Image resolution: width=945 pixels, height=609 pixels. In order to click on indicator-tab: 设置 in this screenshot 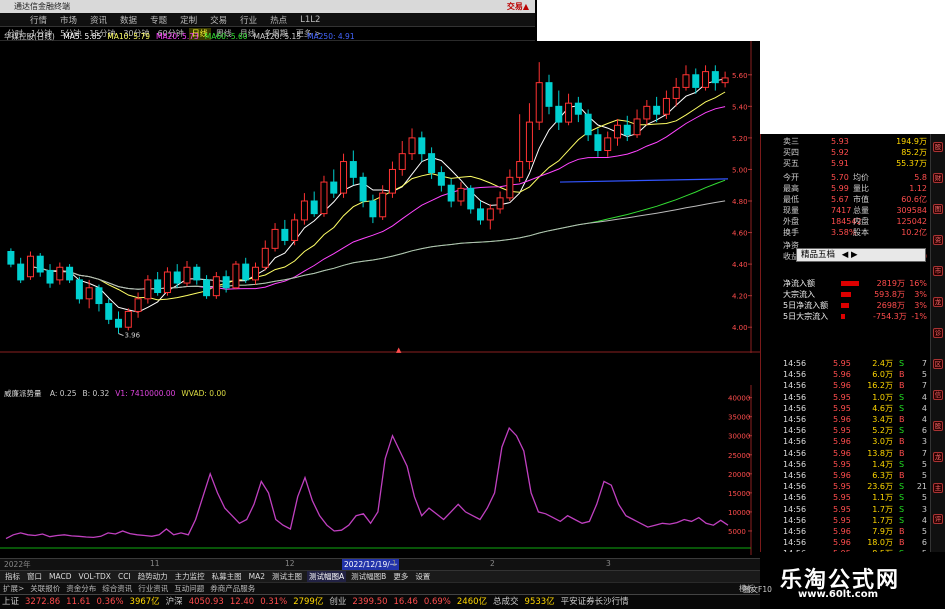, I will do `click(422, 576)`.